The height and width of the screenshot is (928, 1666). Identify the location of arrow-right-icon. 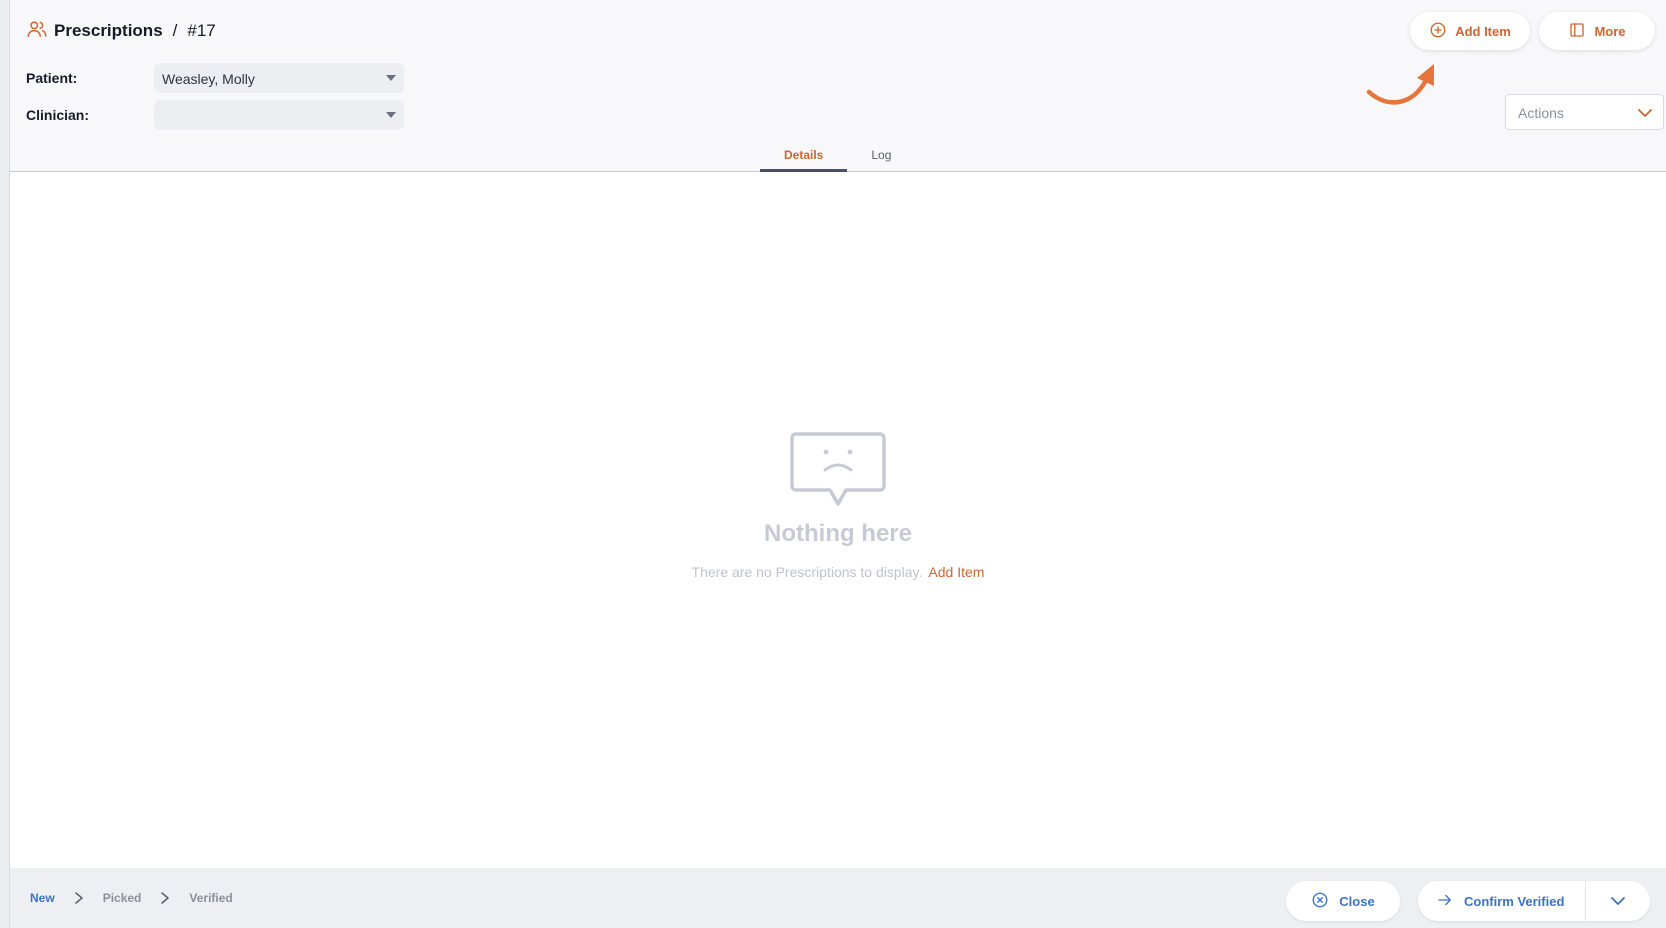
(1445, 901).